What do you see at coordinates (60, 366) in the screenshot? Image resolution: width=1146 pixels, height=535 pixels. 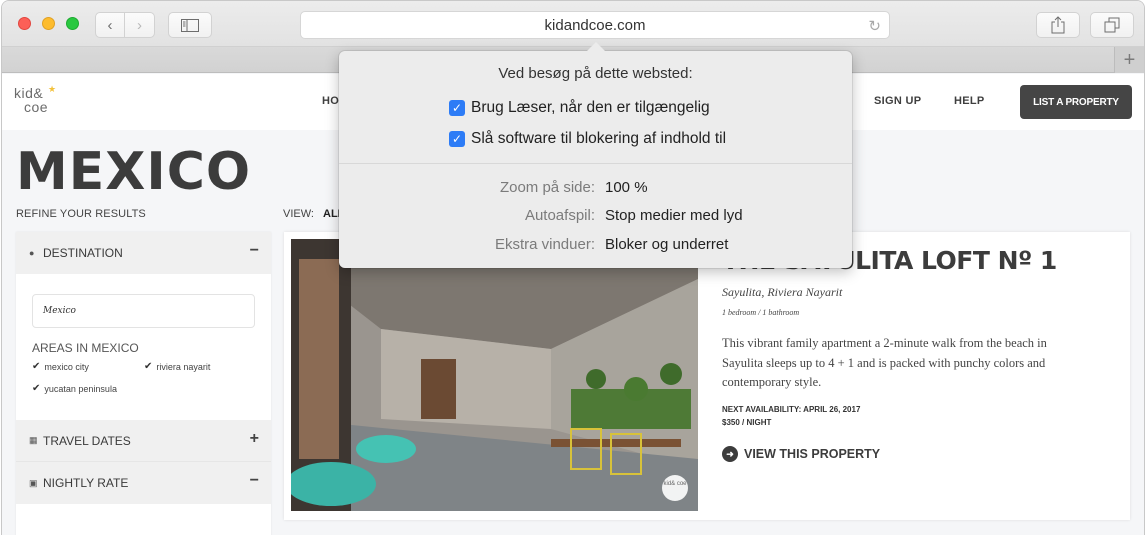 I see `area-checkbox-mexico-city: ✔ mexico city` at bounding box center [60, 366].